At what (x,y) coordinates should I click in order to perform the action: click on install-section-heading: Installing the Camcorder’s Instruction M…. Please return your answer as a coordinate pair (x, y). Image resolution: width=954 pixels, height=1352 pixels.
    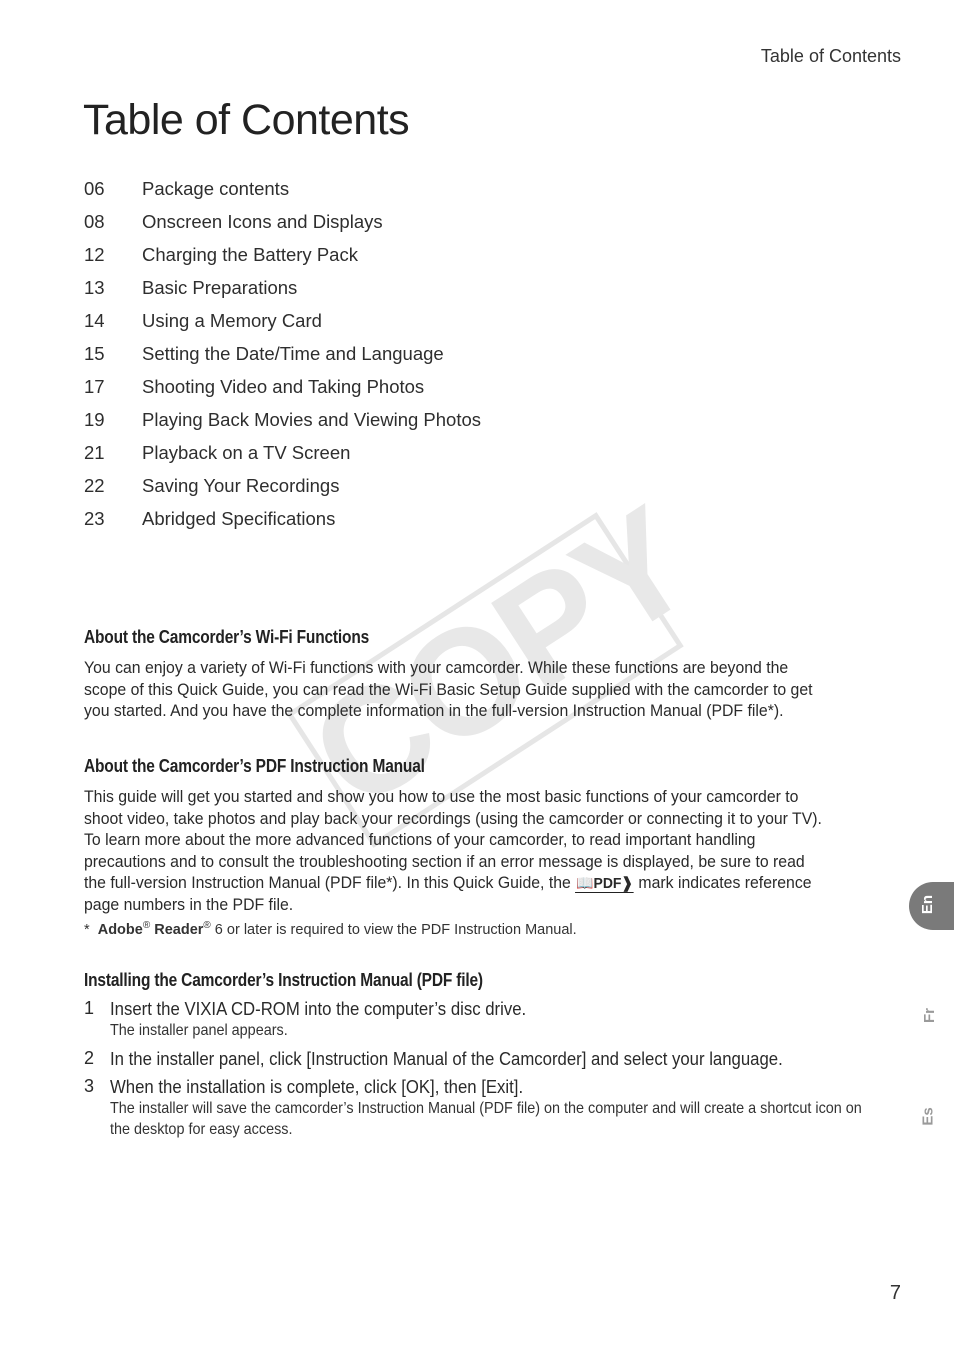
    Looking at the image, I should click on (283, 980).